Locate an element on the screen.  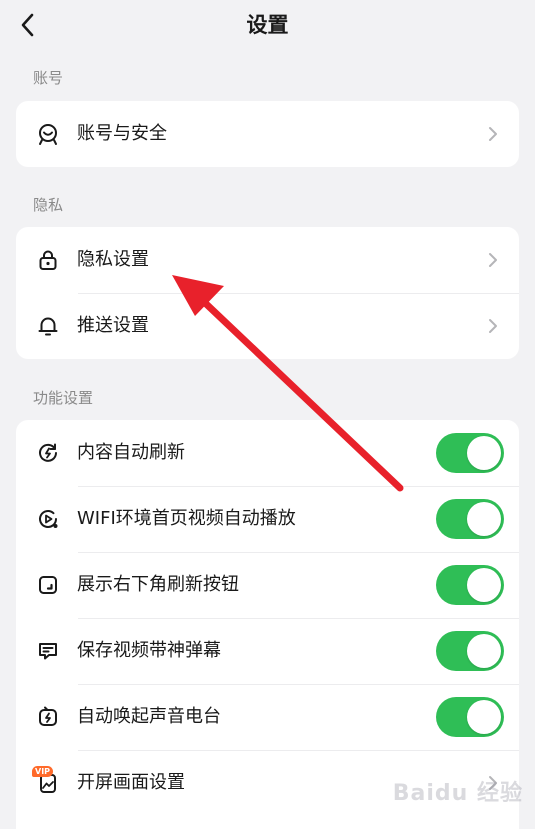
row-label: 开屏画面设置 is located at coordinates (131, 782).